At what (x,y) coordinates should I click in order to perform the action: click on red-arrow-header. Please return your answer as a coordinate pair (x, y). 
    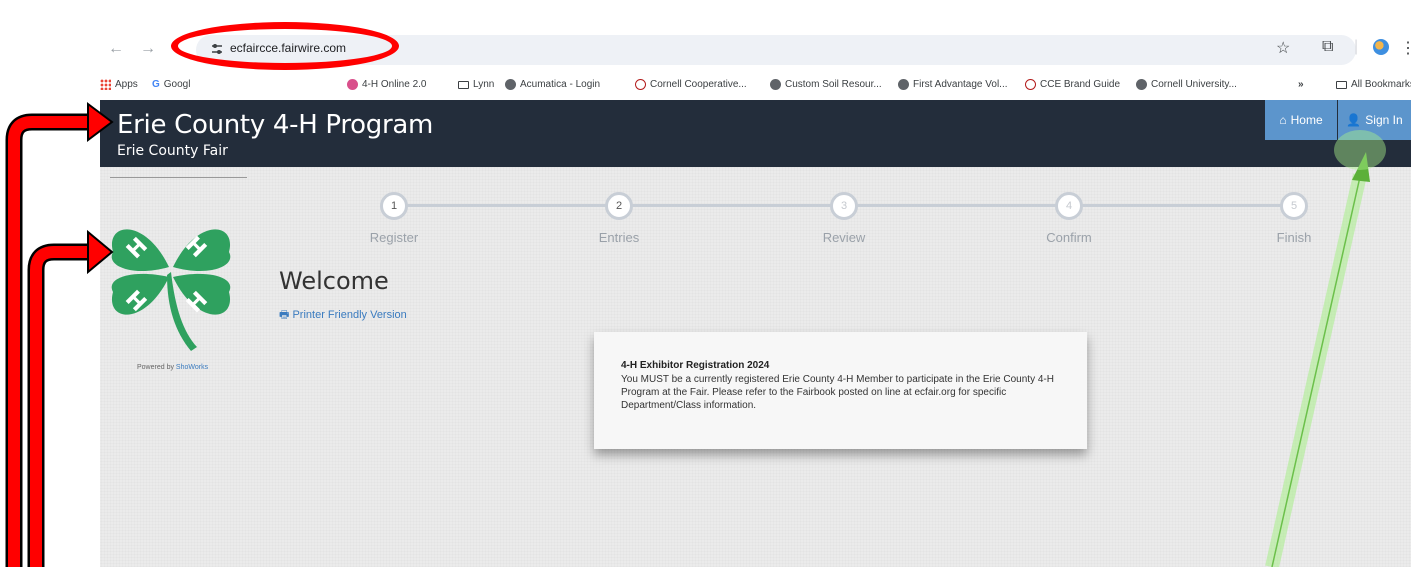
    Looking at the image, I should click on (47, 340).